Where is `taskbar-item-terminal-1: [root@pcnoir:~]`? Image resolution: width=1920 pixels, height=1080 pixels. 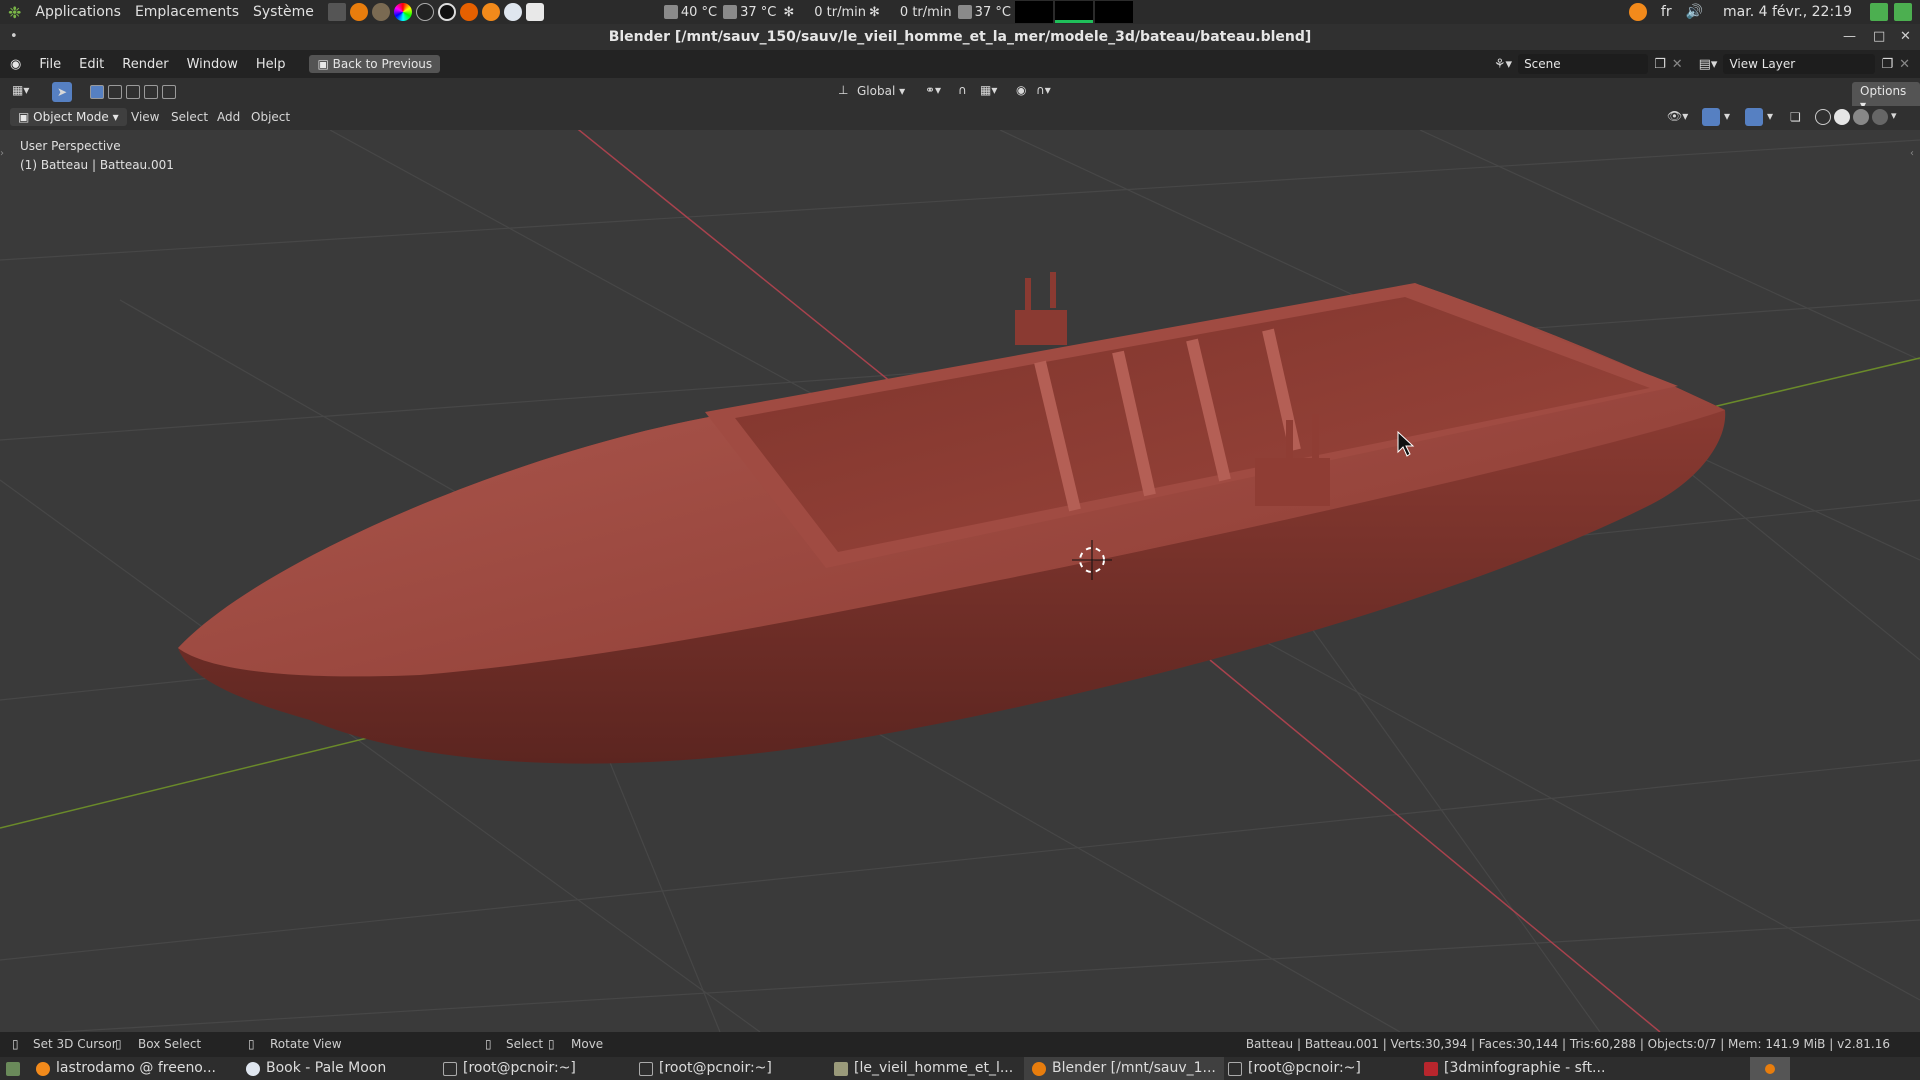
taskbar-item-terminal-1: [root@pcnoir:~] is located at coordinates (509, 1068).